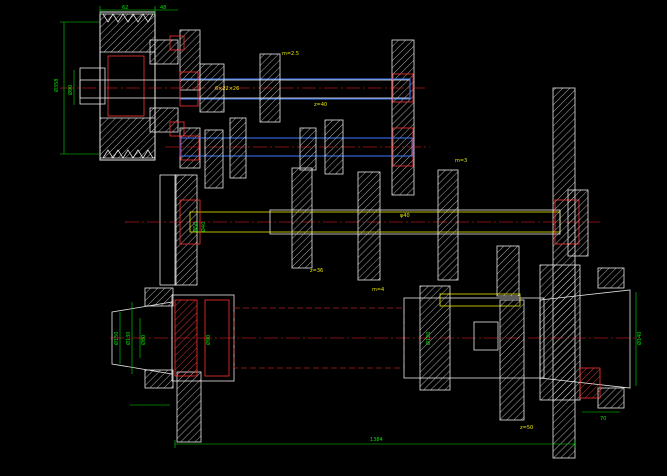 This screenshot has width=667, height=476. What do you see at coordinates (203, 227) in the screenshot?
I see `shaft-dim-1: Ø40` at bounding box center [203, 227].